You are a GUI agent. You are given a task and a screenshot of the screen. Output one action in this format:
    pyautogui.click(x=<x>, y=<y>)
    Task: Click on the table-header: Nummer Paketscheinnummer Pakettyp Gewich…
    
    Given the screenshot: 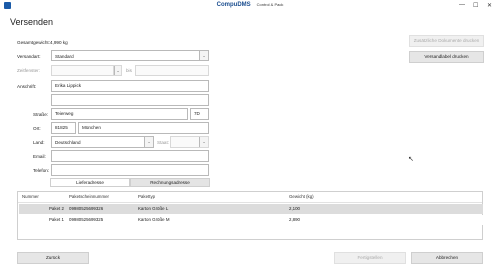 What is the action you would take?
    pyautogui.click(x=250, y=197)
    